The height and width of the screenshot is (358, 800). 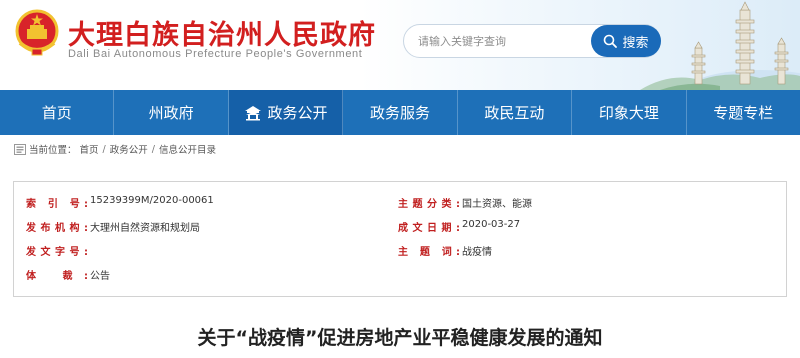 I want to click on nav-item-special-topics: 专题专栏, so click(x=743, y=112).